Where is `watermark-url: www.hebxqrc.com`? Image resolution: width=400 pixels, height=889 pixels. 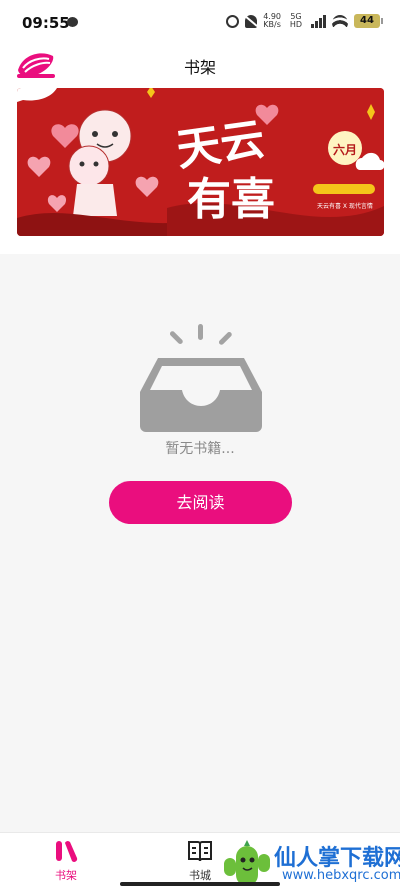 watermark-url: www.hebxqrc.com is located at coordinates (341, 875).